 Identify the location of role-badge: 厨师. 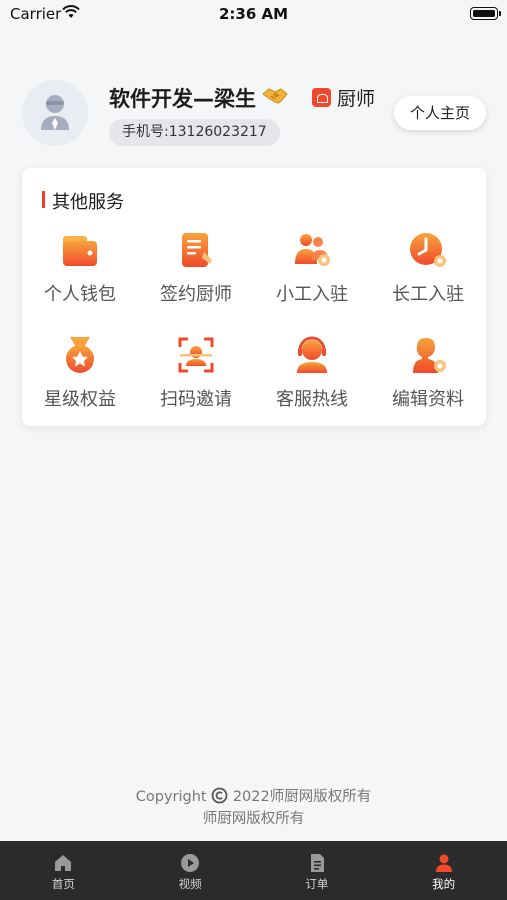
(343, 97).